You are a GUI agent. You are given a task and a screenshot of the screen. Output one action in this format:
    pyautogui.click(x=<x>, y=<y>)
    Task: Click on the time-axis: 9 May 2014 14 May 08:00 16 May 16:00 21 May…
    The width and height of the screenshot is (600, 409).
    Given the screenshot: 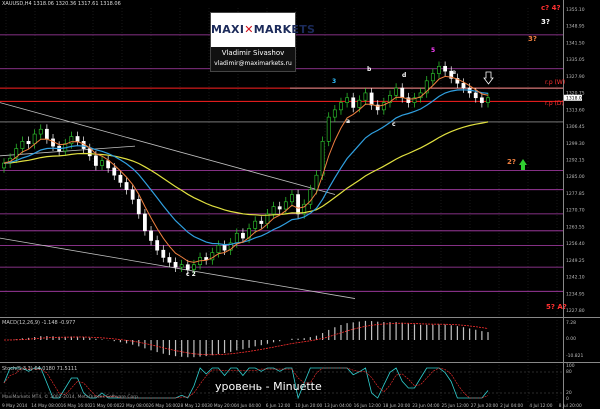 What is the action you would take?
    pyautogui.click(x=292, y=406)
    